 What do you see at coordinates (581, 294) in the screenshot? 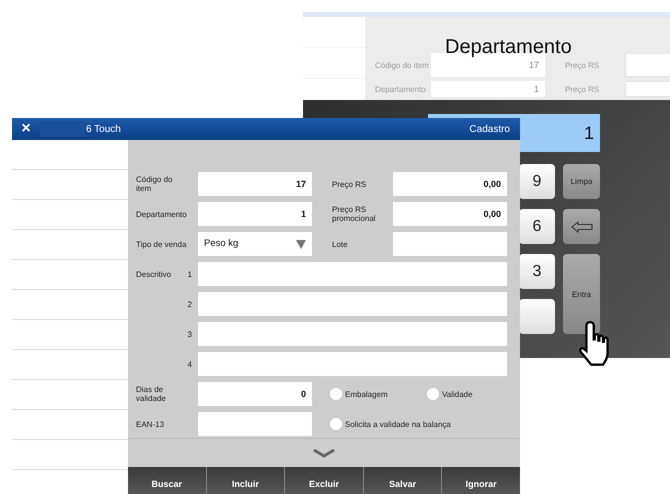
I see `enter-key: Entra` at bounding box center [581, 294].